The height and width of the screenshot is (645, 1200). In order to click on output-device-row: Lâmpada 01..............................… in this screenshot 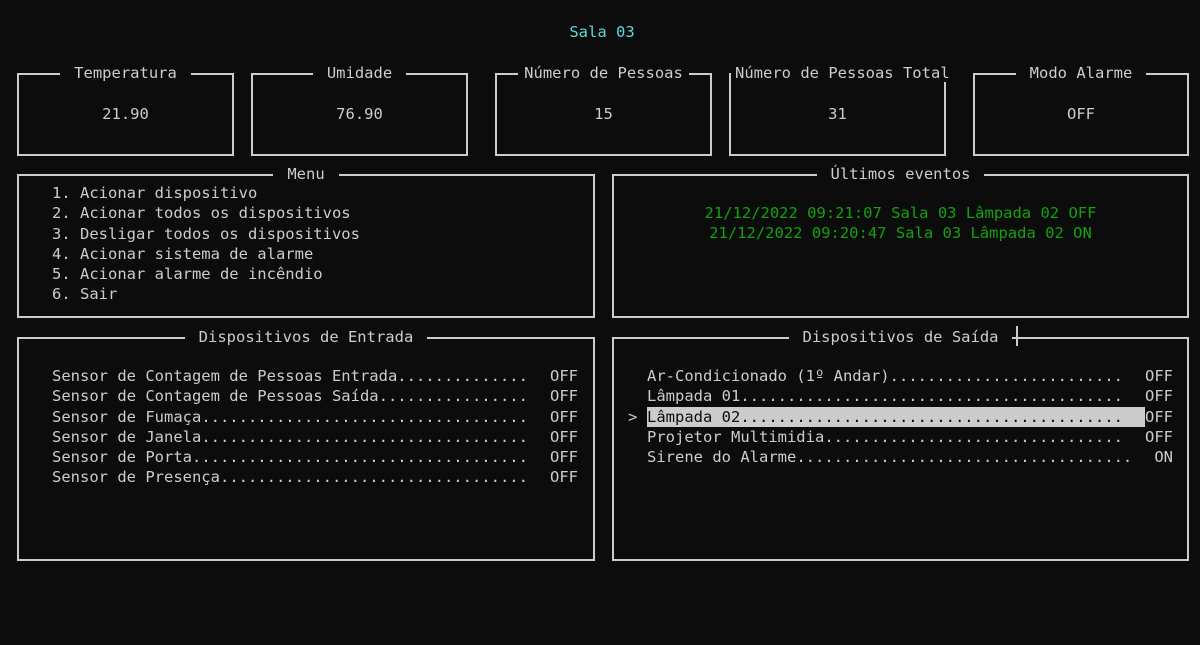, I will do `click(910, 396)`.